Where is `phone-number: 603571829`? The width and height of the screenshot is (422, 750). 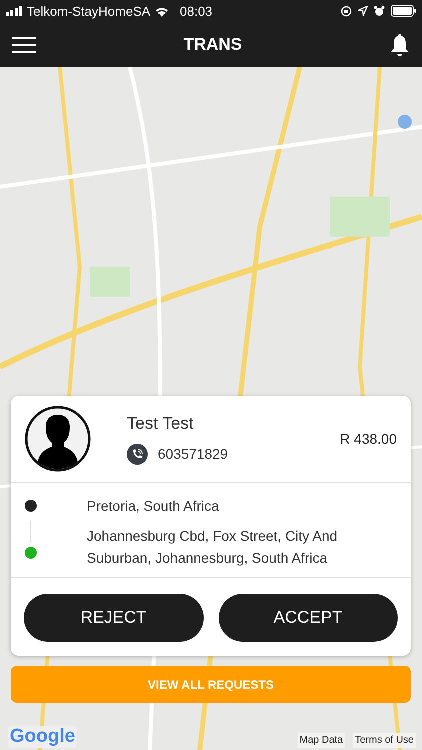 phone-number: 603571829 is located at coordinates (193, 454).